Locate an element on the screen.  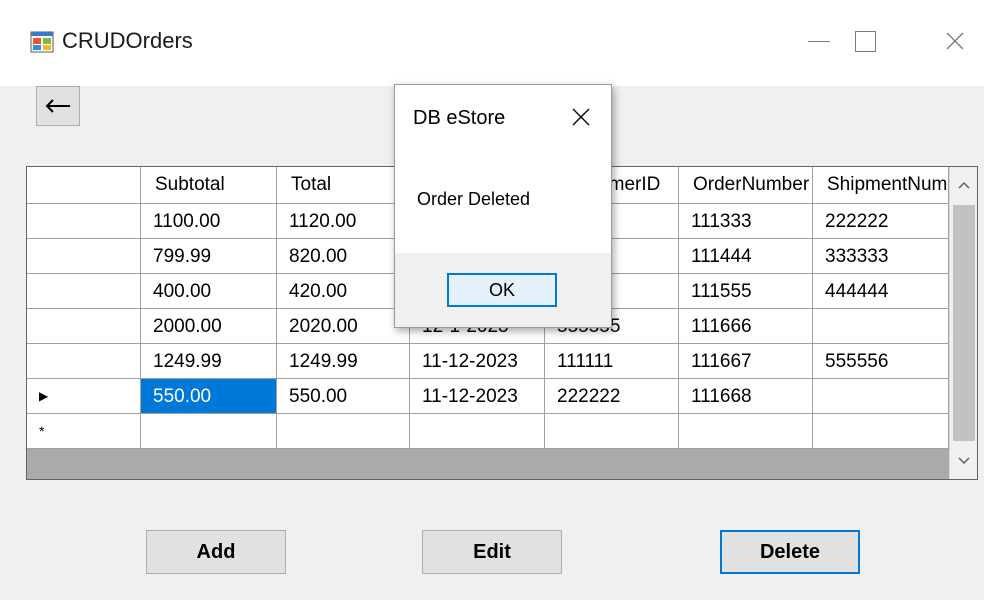
row-header: ▶ is located at coordinates (84, 396).